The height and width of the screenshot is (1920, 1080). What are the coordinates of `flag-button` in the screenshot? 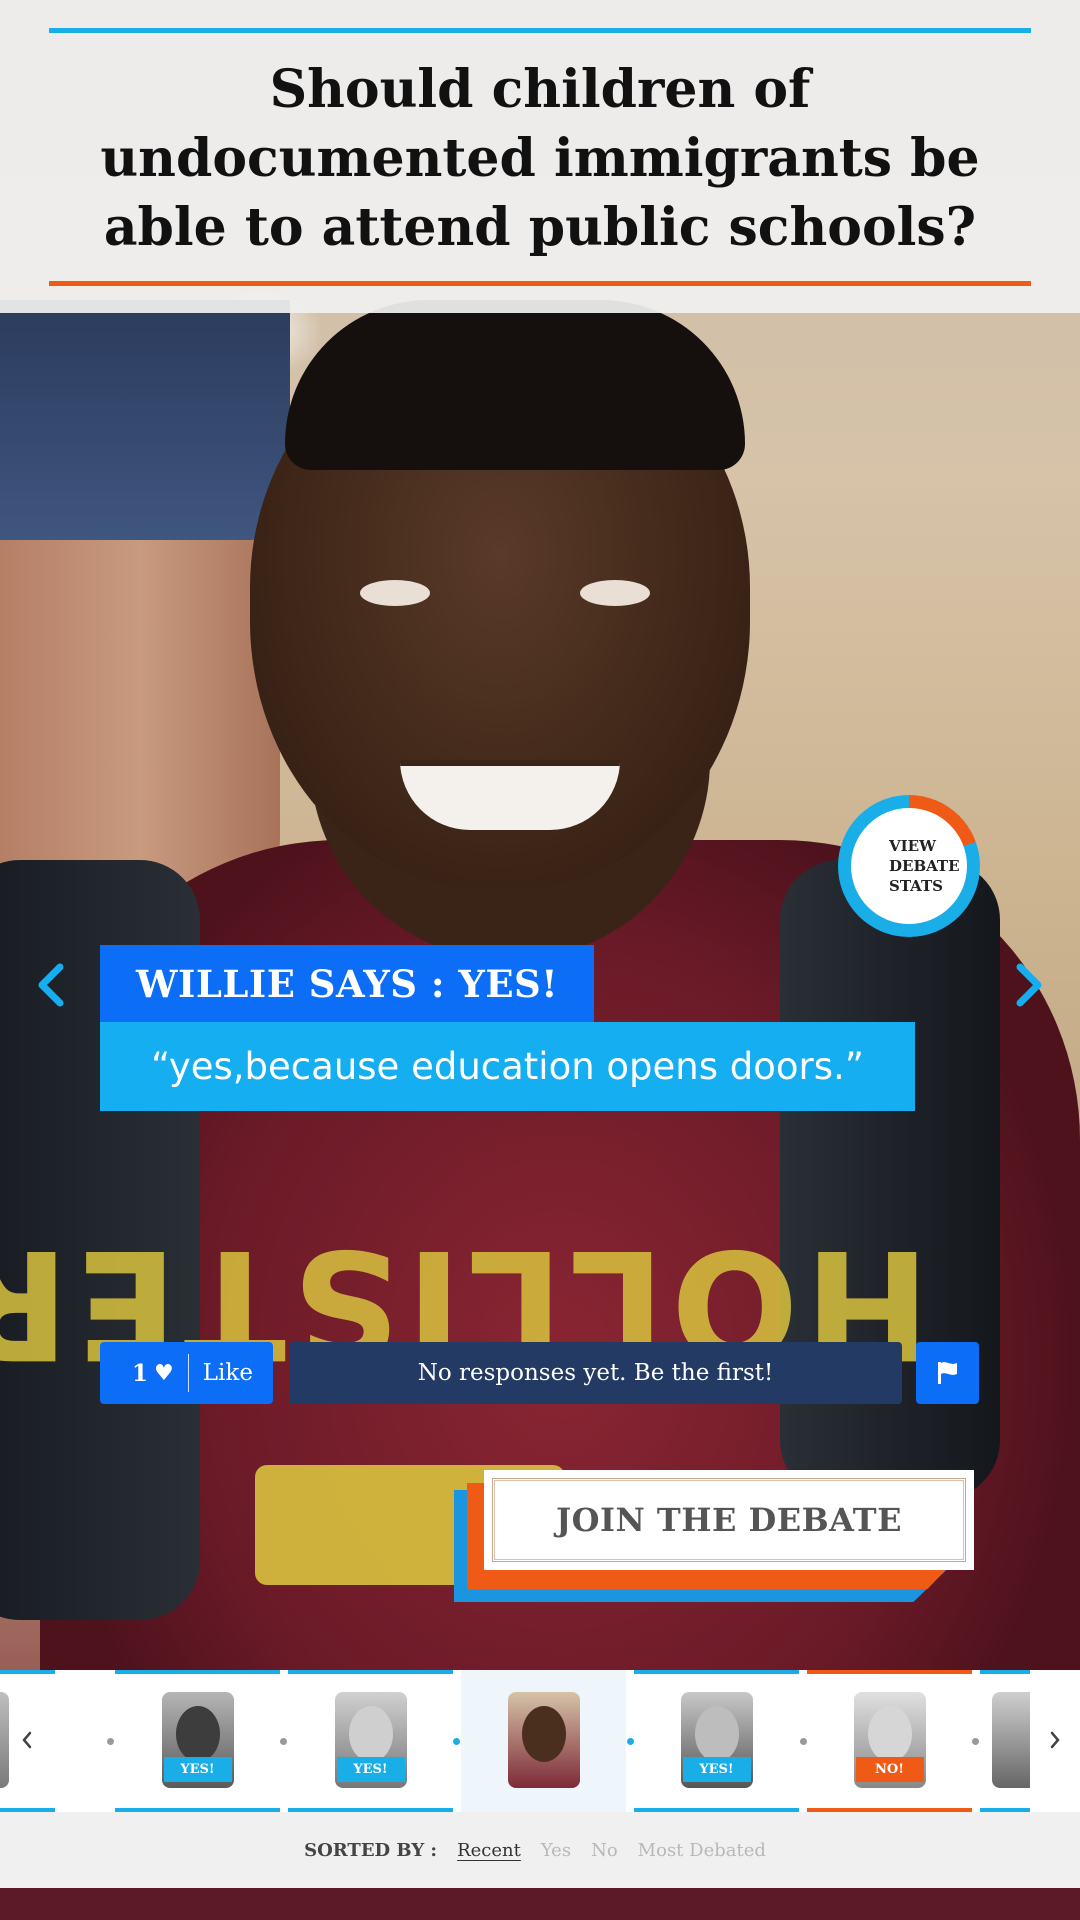 It's located at (947, 1373).